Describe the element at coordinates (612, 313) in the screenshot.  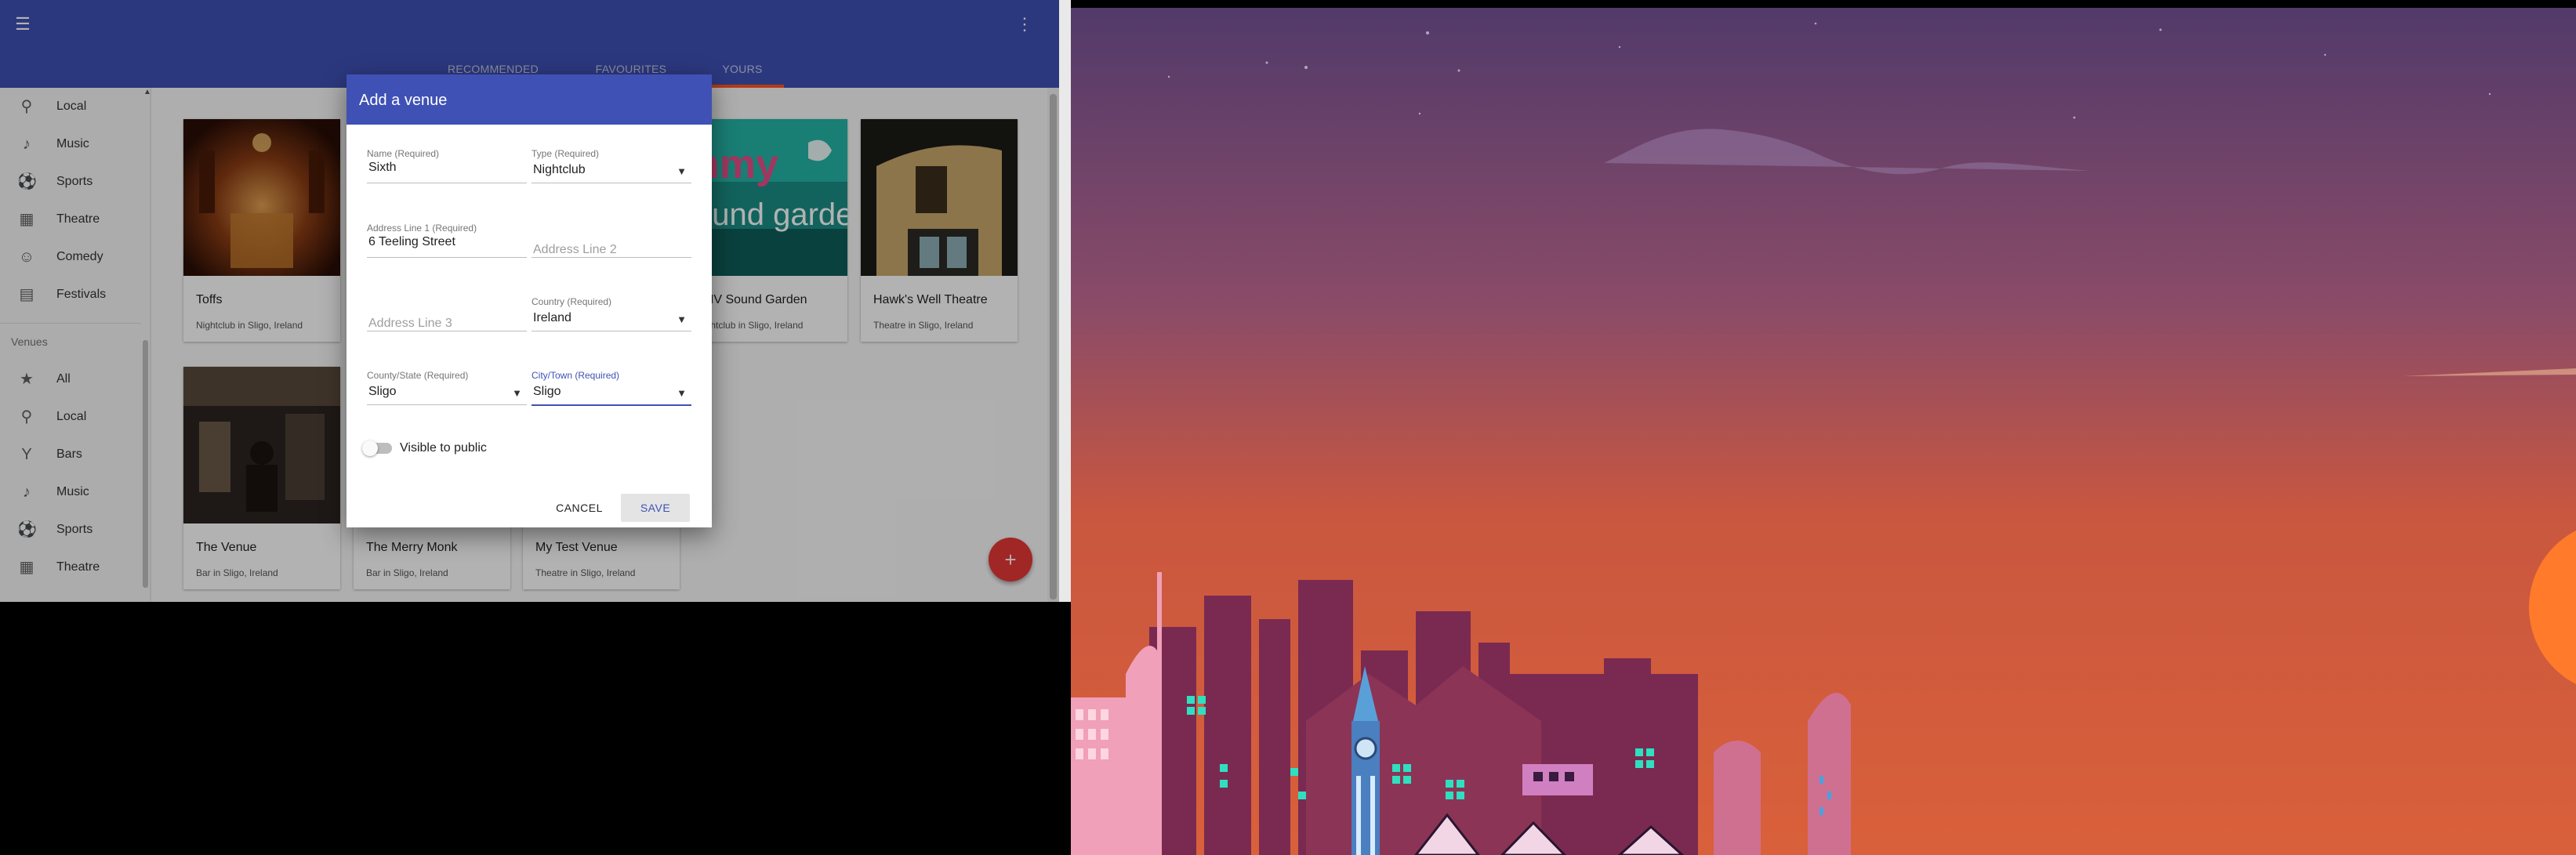
I see `country-select: Country (Required) Ireland ▼` at that location.